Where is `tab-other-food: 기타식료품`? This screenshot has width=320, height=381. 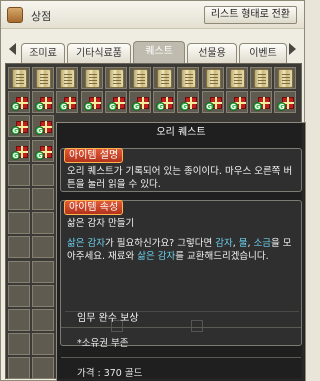
tab-other-food: 기타식료품 is located at coordinates (99, 53).